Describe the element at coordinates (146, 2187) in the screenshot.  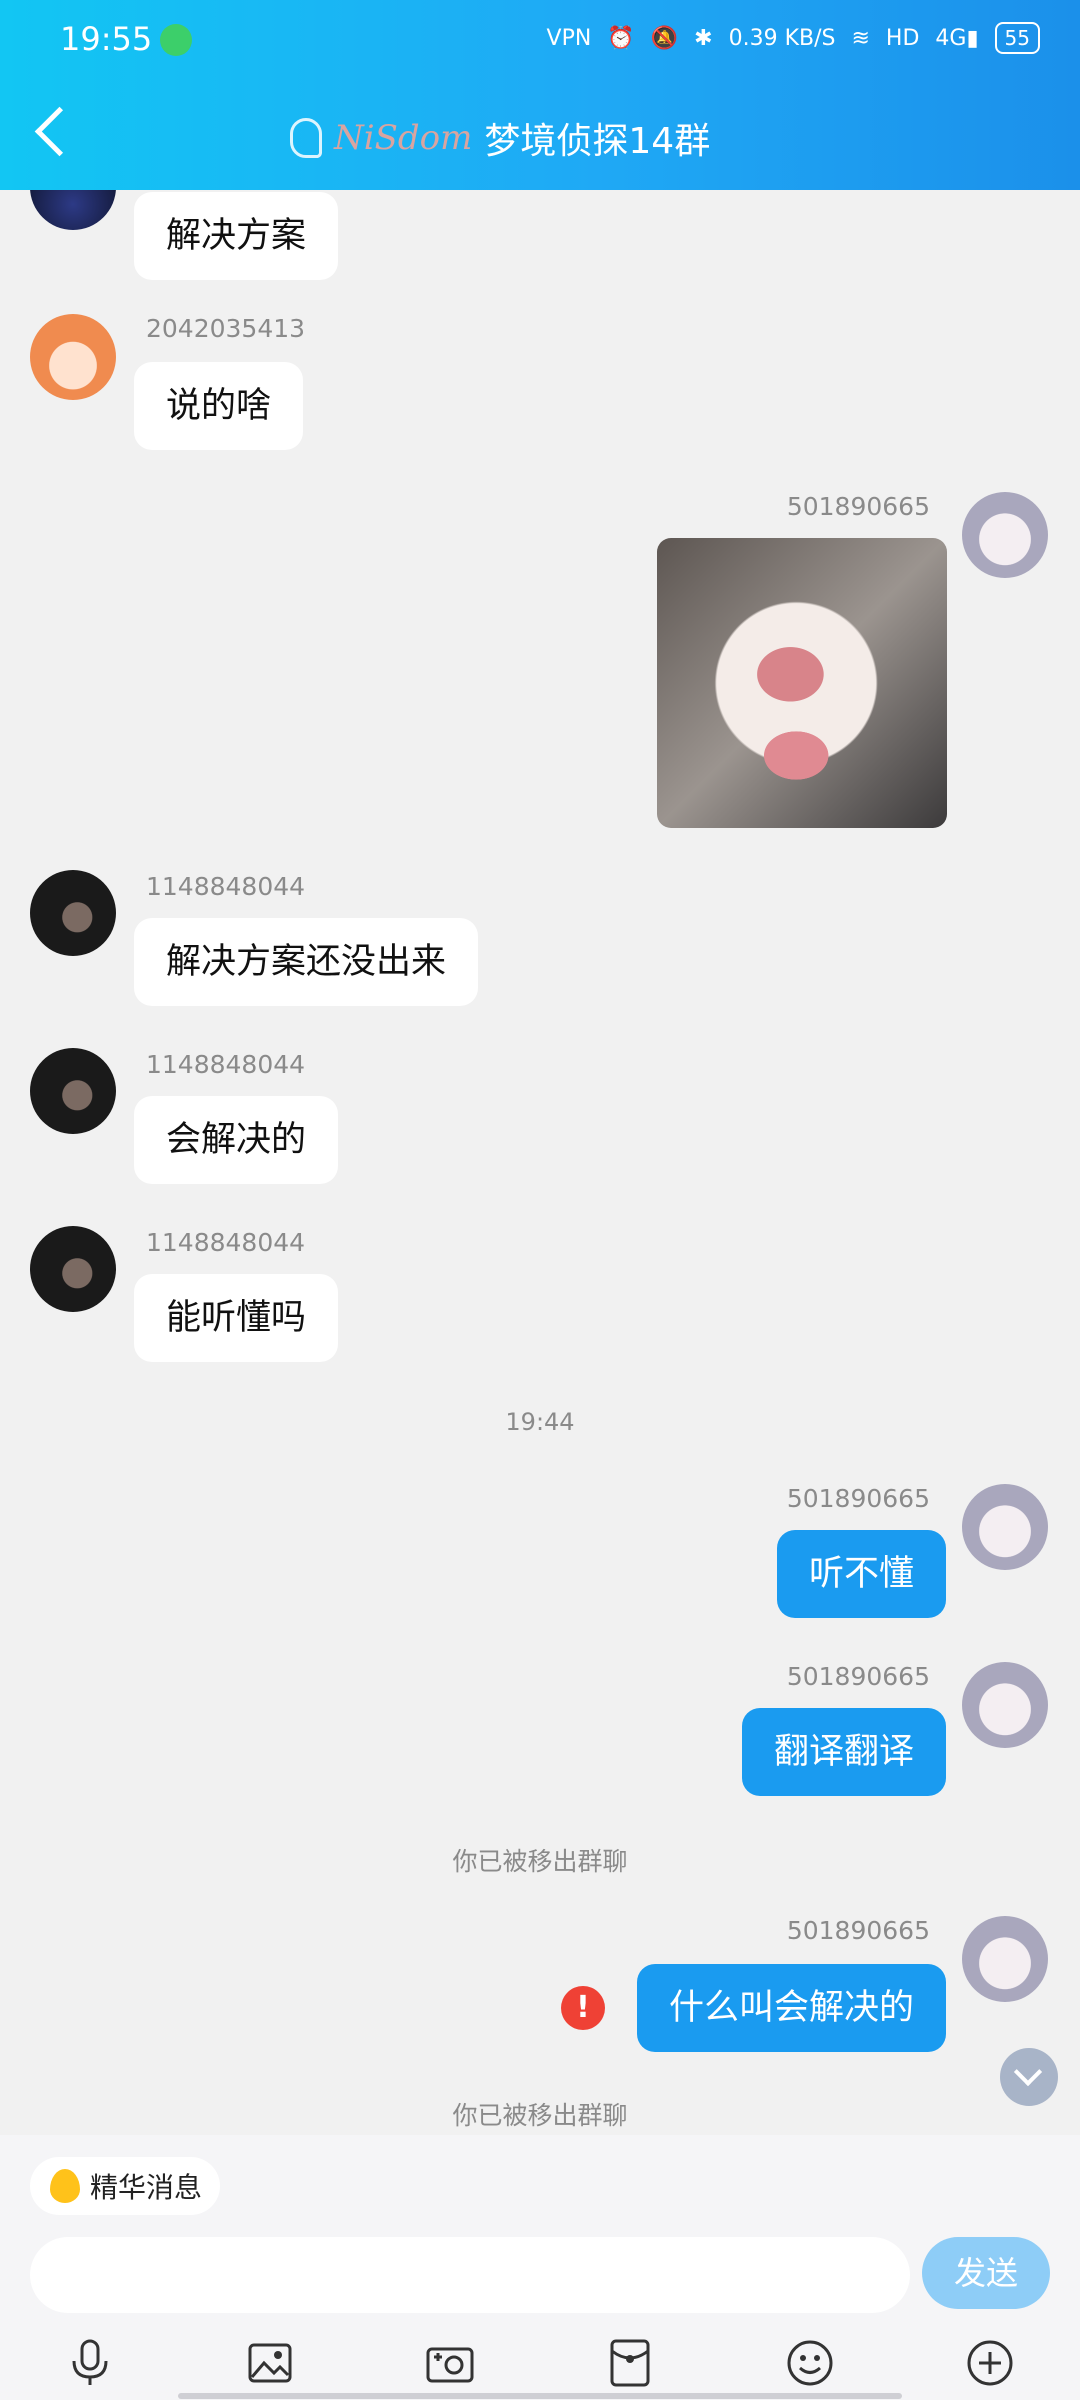
I see `essence-label: 精华消息` at that location.